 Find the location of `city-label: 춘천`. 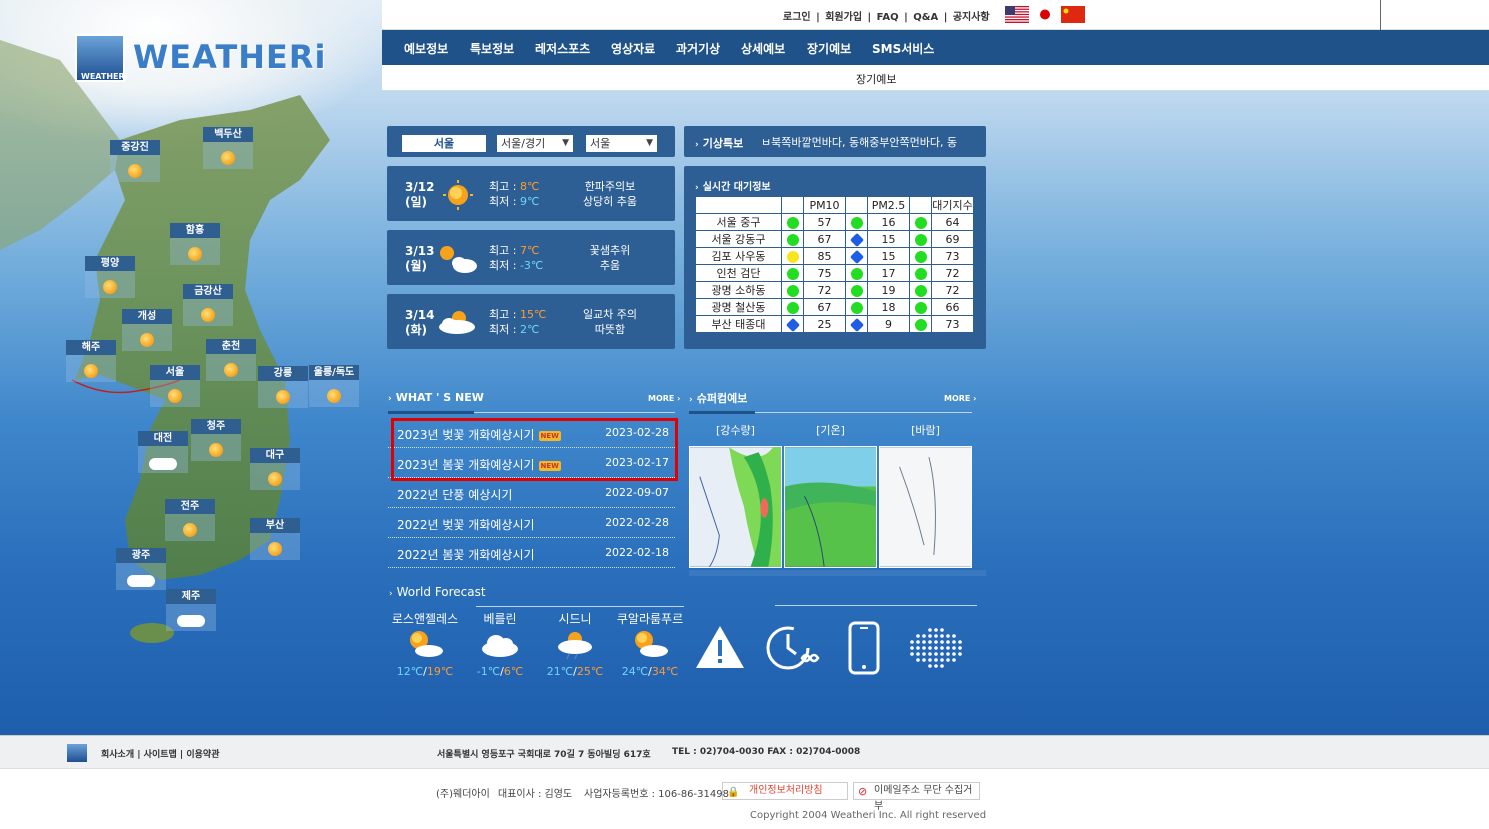

city-label: 춘천 is located at coordinates (231, 346).